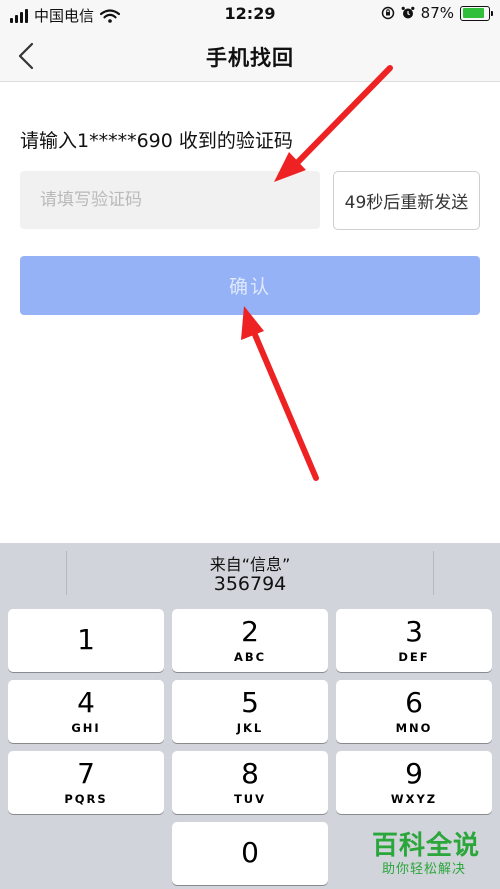  I want to click on key-letters: GHI, so click(86, 728).